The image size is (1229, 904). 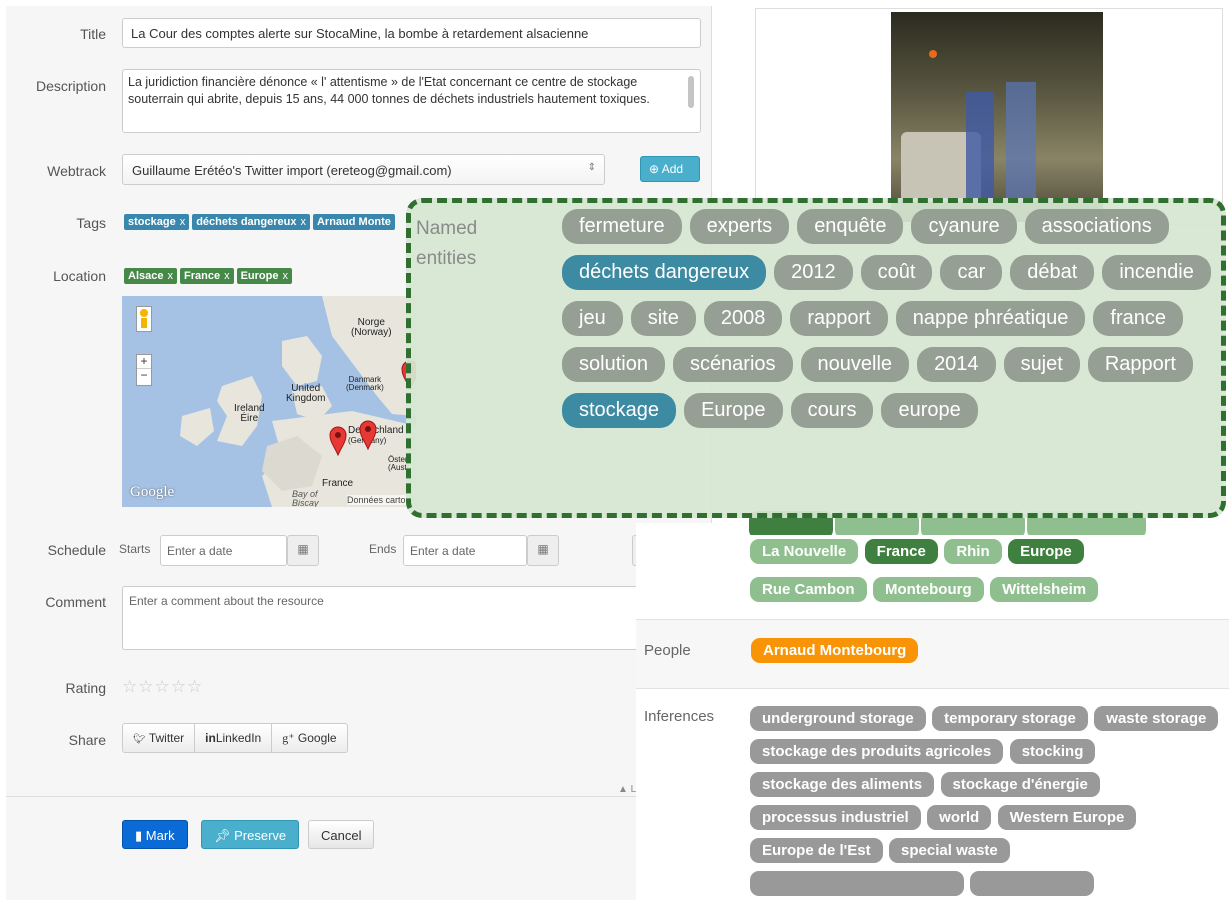 I want to click on inference-tag: Western Europe, so click(x=1067, y=817).